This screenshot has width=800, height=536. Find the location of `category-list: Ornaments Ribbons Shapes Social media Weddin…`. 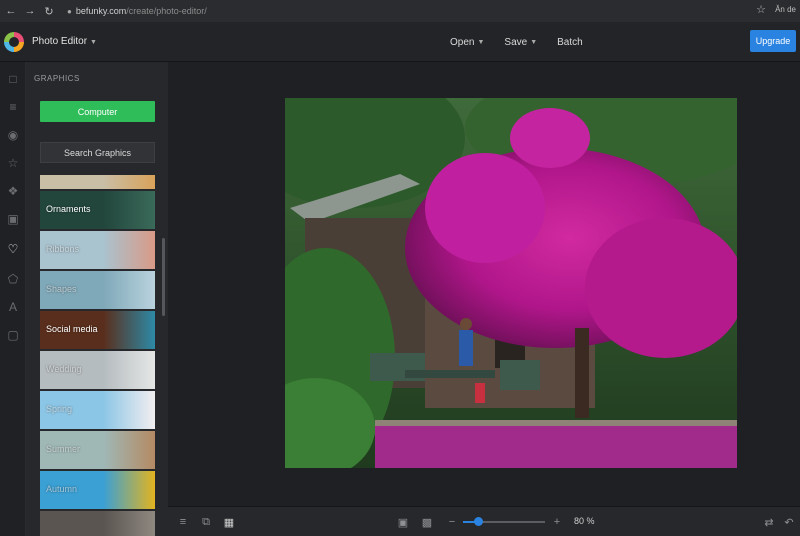

category-list: Ornaments Ribbons Shapes Social media Weddin… is located at coordinates (97, 355).